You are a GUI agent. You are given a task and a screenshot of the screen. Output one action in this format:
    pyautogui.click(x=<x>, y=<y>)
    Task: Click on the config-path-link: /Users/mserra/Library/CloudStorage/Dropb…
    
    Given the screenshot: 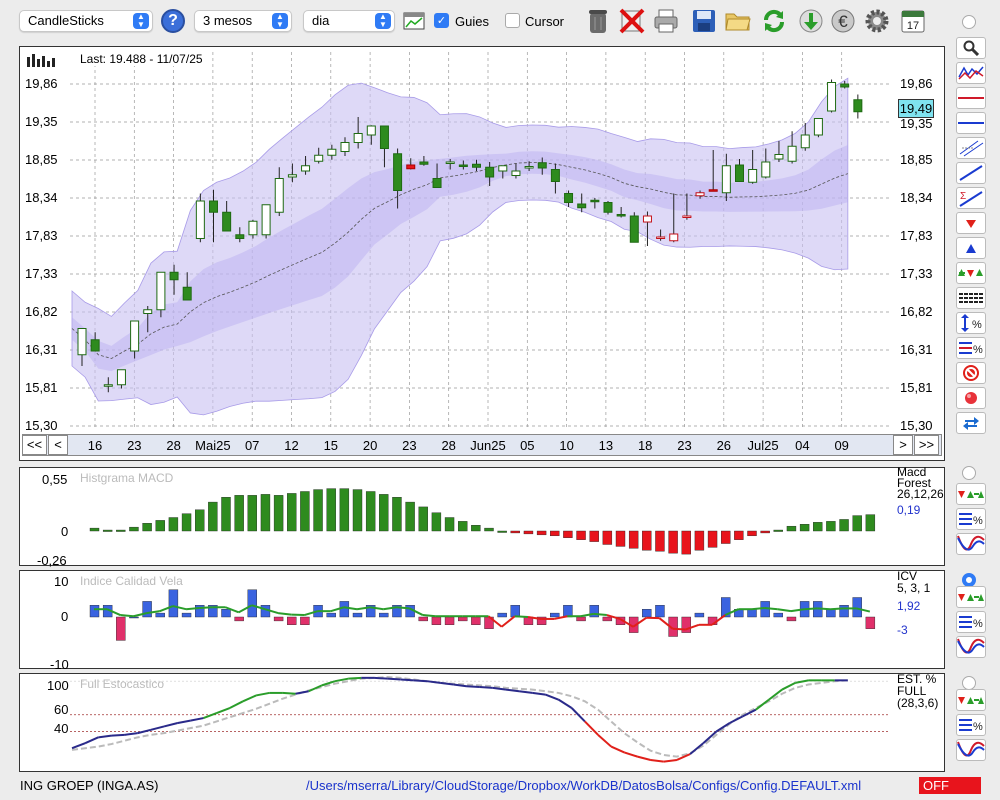 What is the action you would take?
    pyautogui.click(x=583, y=785)
    